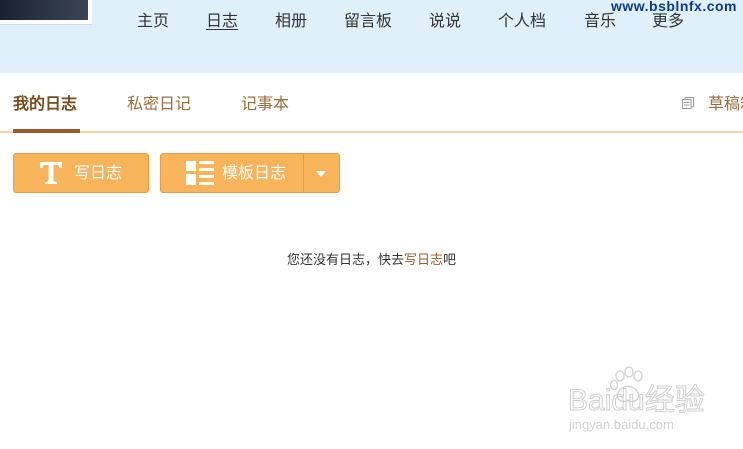 This screenshot has height=449, width=743. What do you see at coordinates (368, 21) in the screenshot?
I see `nav-item-guestbook: 留言板` at bounding box center [368, 21].